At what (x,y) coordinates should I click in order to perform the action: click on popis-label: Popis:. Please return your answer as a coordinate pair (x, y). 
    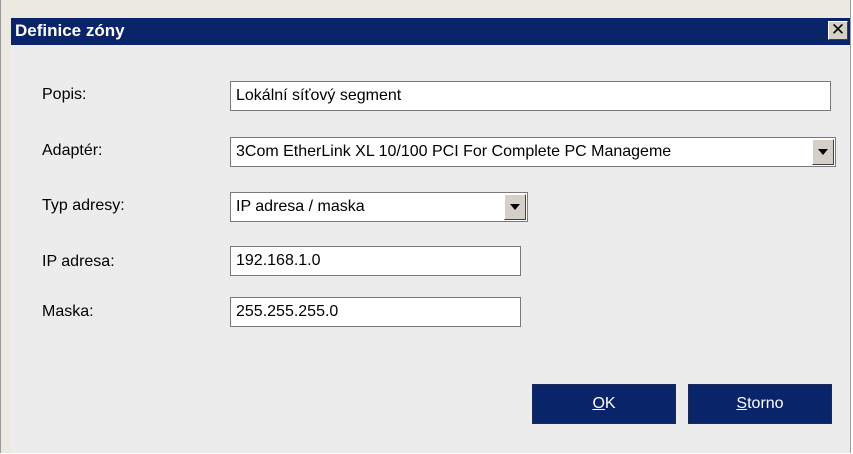
    Looking at the image, I should click on (64, 94).